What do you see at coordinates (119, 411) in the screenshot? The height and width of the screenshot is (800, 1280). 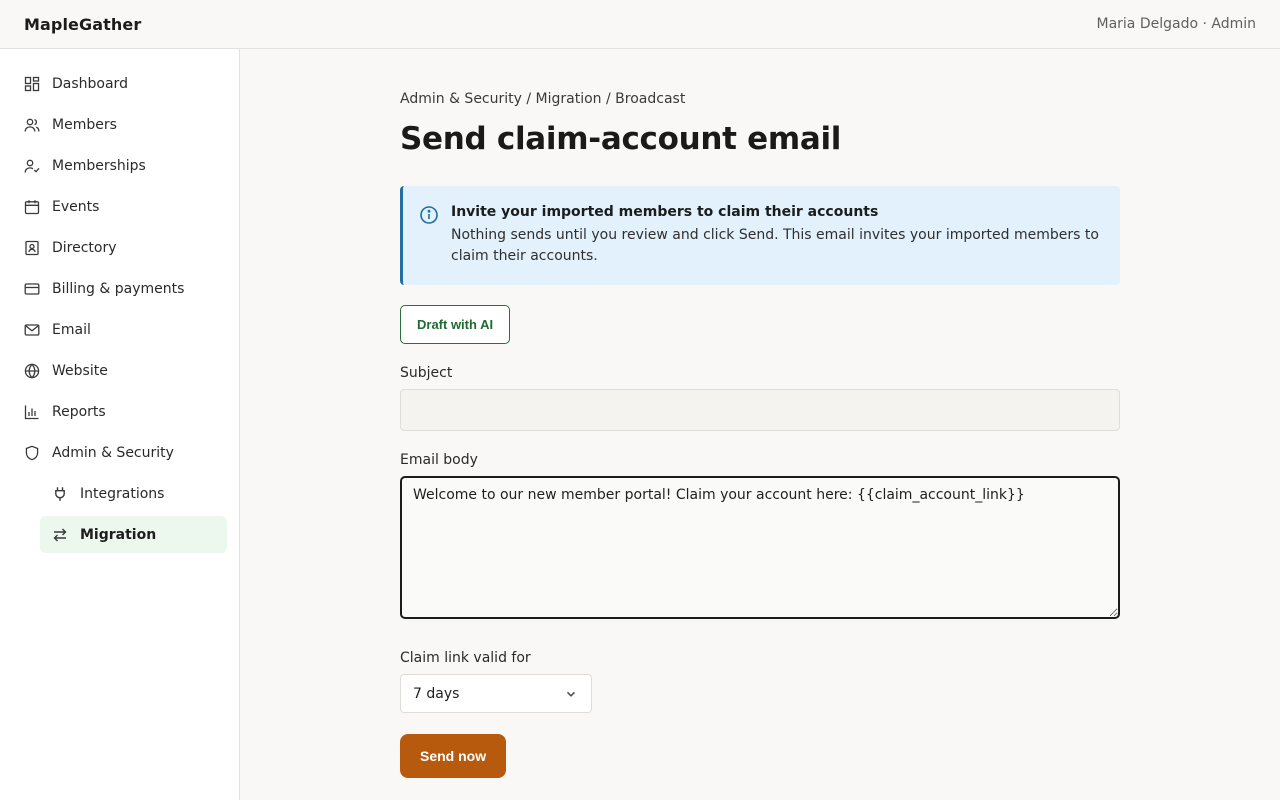 I see `sidebar-item-reports: Reports` at bounding box center [119, 411].